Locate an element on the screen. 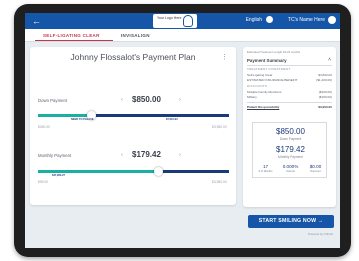 The width and height of the screenshot is (359, 261). discount-row: Military ($150.00) is located at coordinates (289, 97).